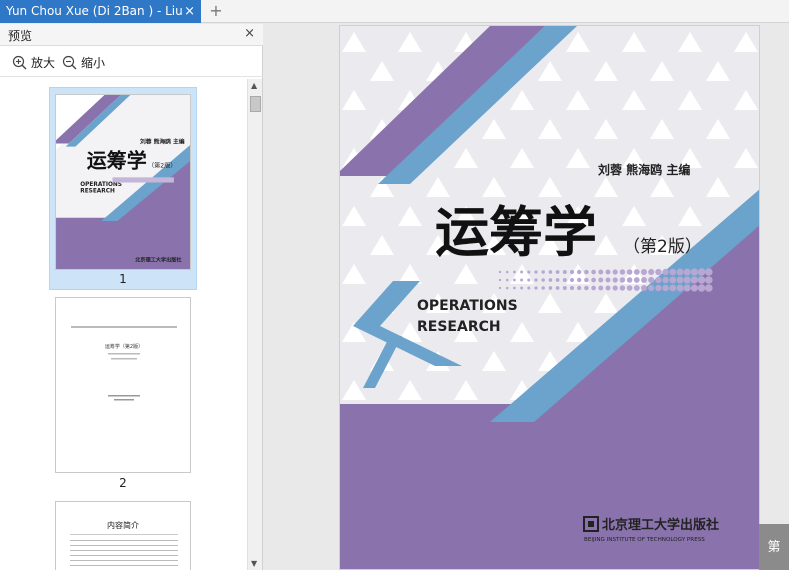 The image size is (789, 570). What do you see at coordinates (123, 483) in the screenshot?
I see `page-number-2: 2` at bounding box center [123, 483].